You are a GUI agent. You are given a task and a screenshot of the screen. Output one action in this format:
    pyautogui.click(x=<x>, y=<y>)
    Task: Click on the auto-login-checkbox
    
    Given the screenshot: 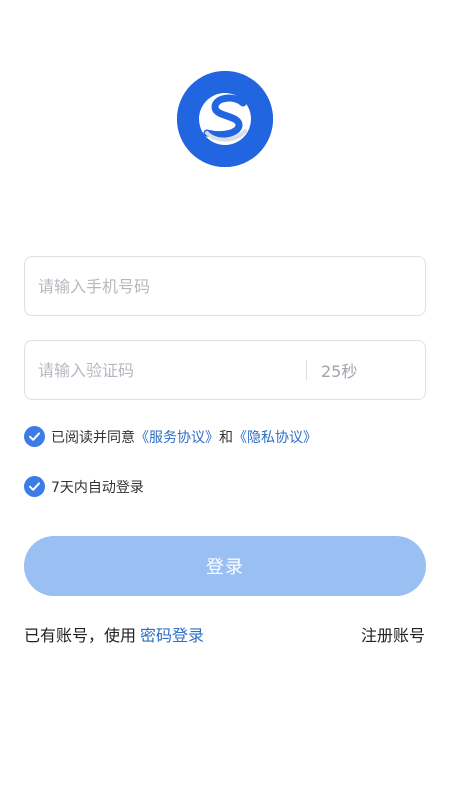 What is the action you would take?
    pyautogui.click(x=34, y=486)
    